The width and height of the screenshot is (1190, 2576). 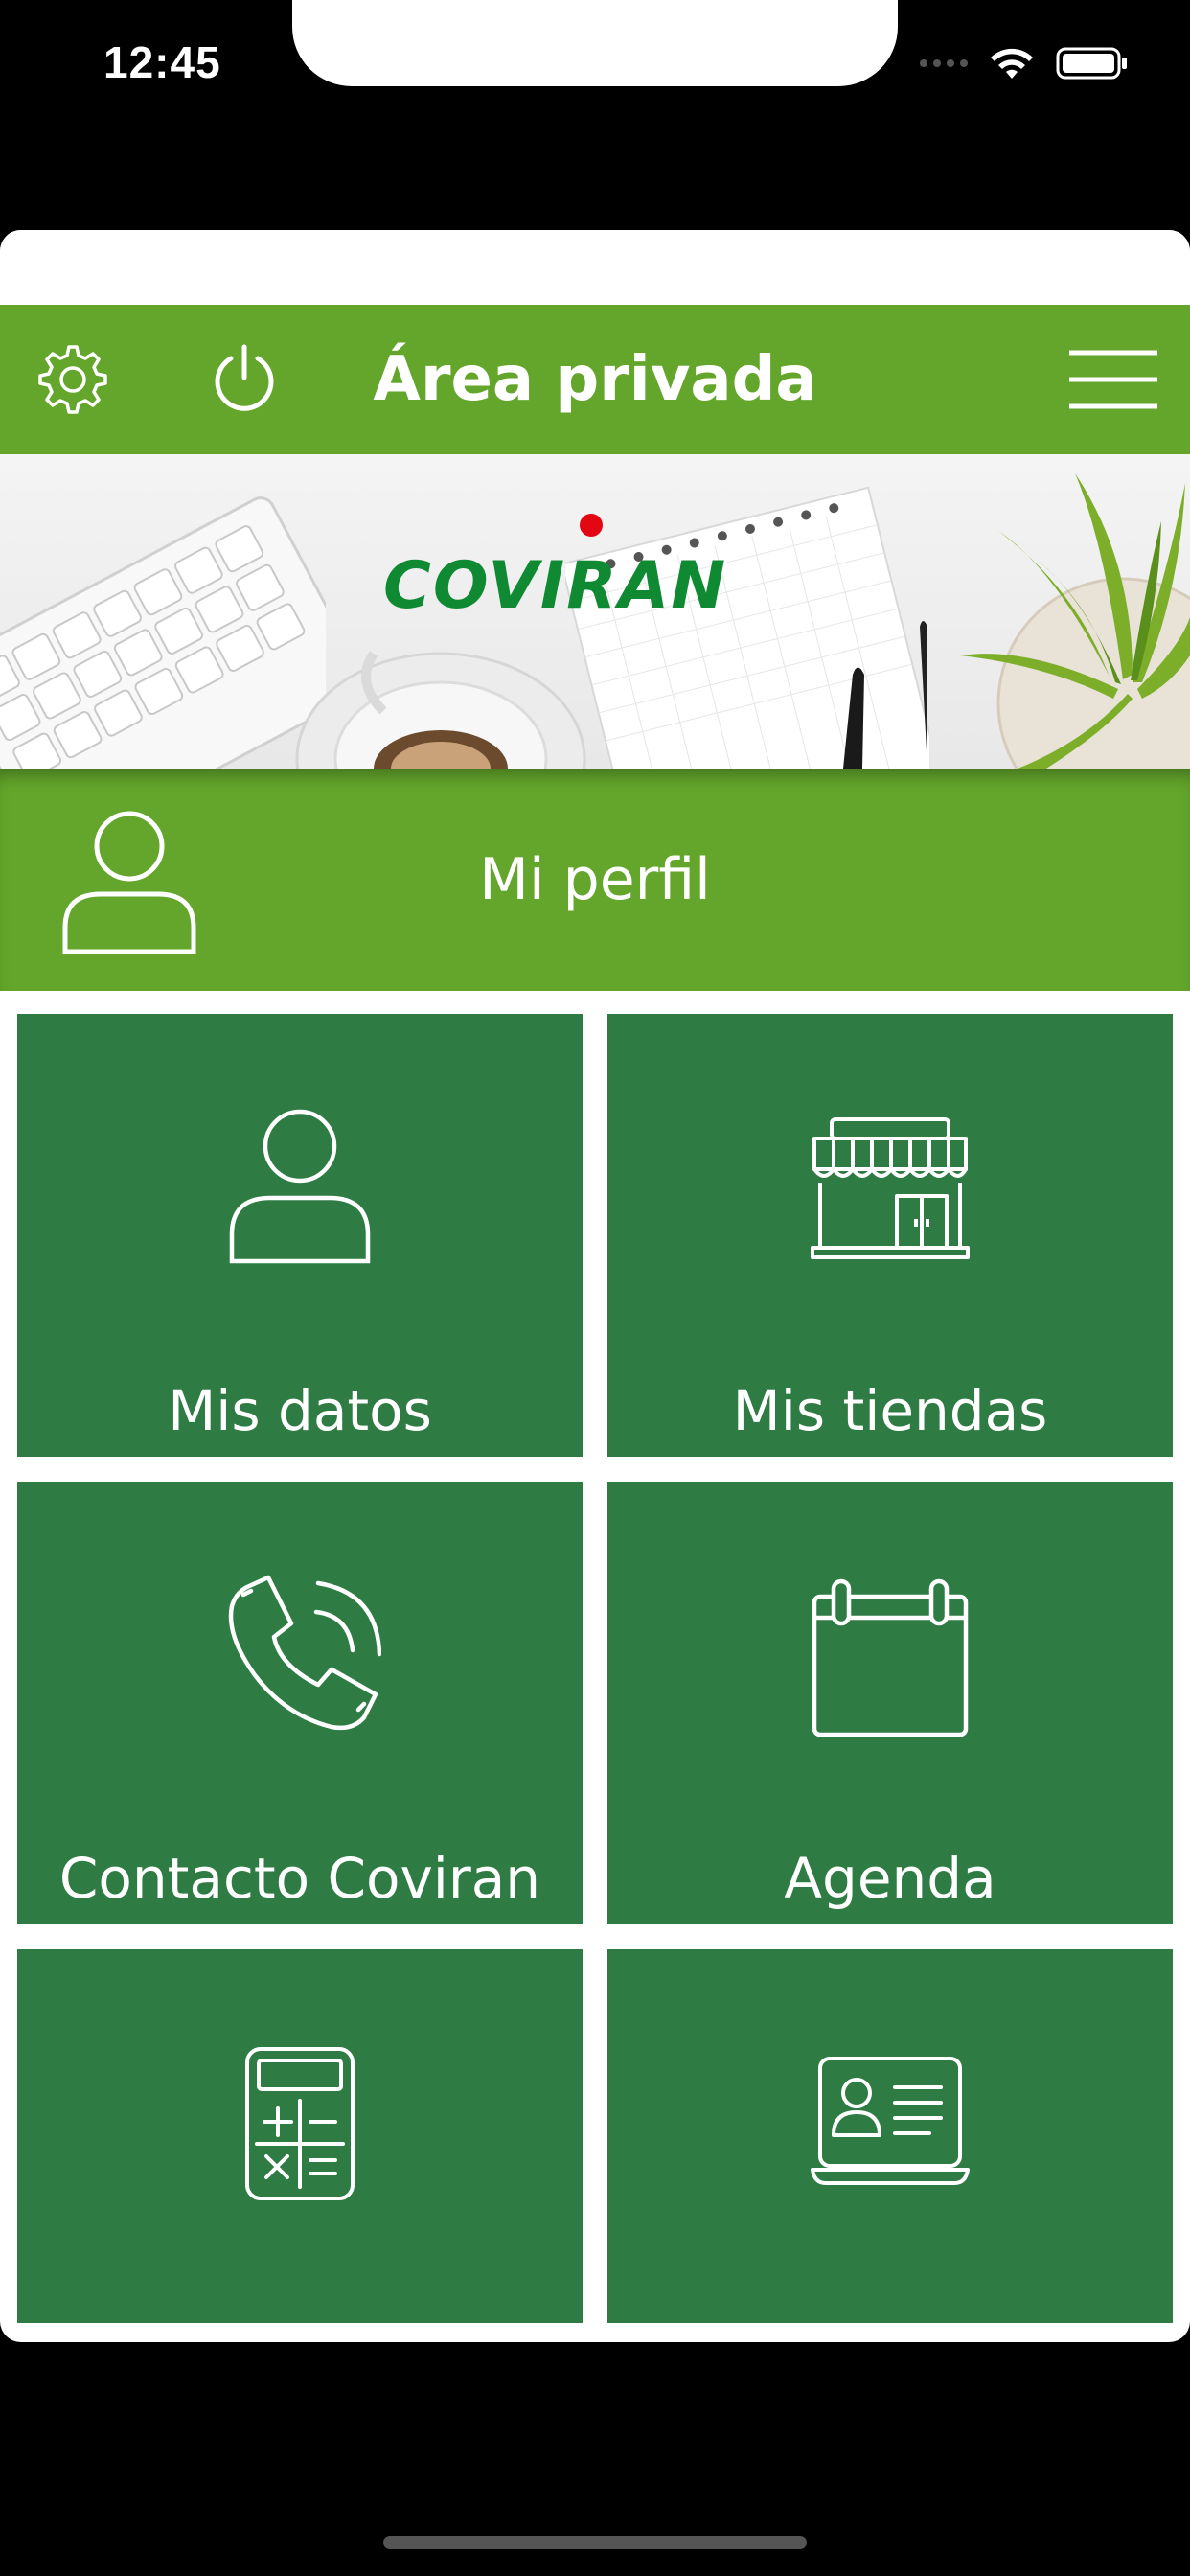 I want to click on battery-icon, so click(x=1092, y=63).